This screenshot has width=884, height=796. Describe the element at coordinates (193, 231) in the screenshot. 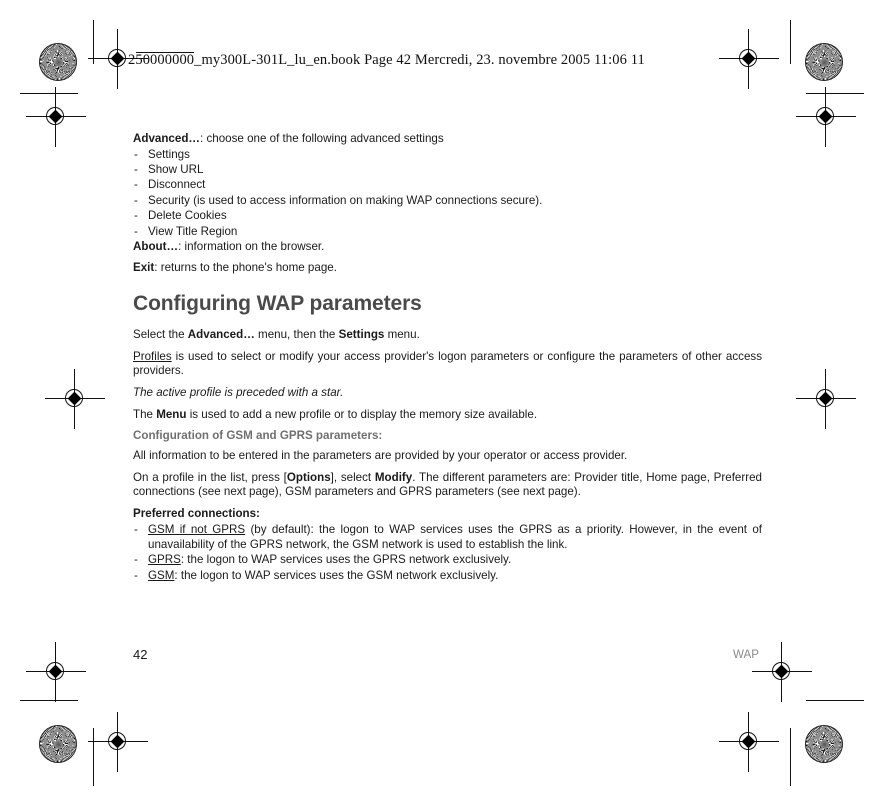

I see `list-item-label: View Title Region` at that location.